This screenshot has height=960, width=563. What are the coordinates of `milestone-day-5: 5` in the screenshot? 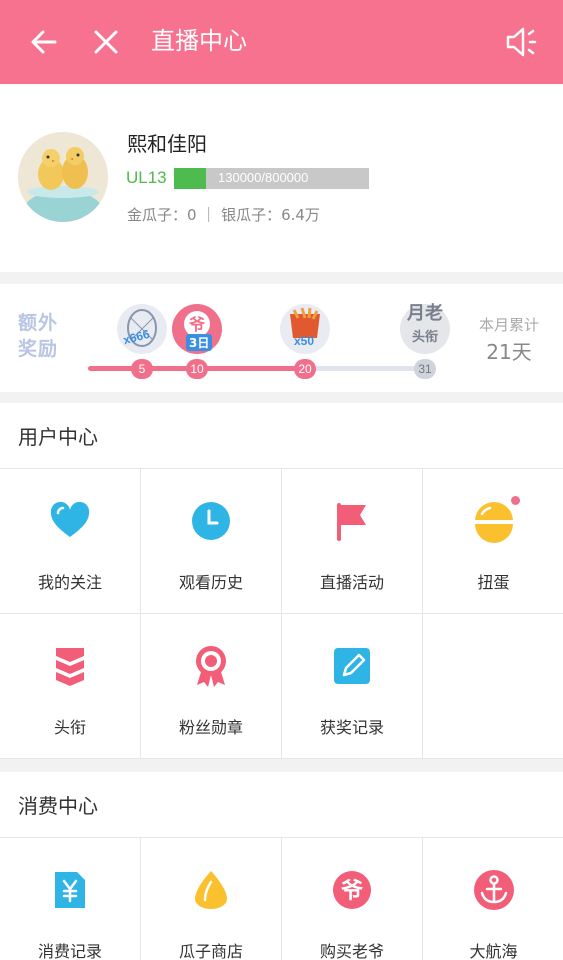 It's located at (142, 369).